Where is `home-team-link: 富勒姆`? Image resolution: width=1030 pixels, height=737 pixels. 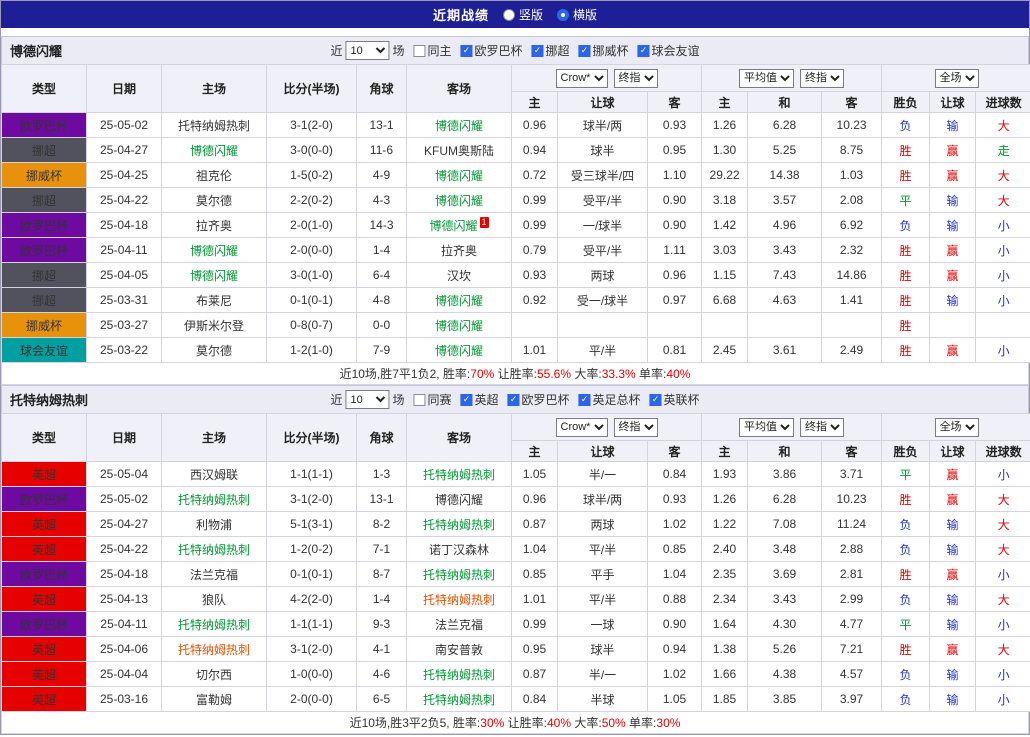 home-team-link: 富勒姆 is located at coordinates (214, 699).